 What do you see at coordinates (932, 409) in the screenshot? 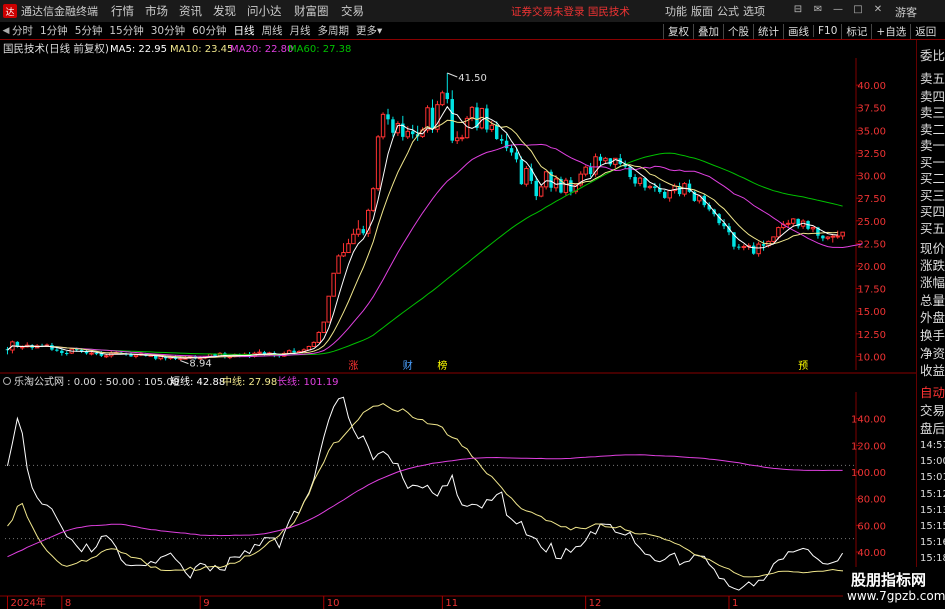
I see `side-item-trade: 交易` at bounding box center [932, 409].